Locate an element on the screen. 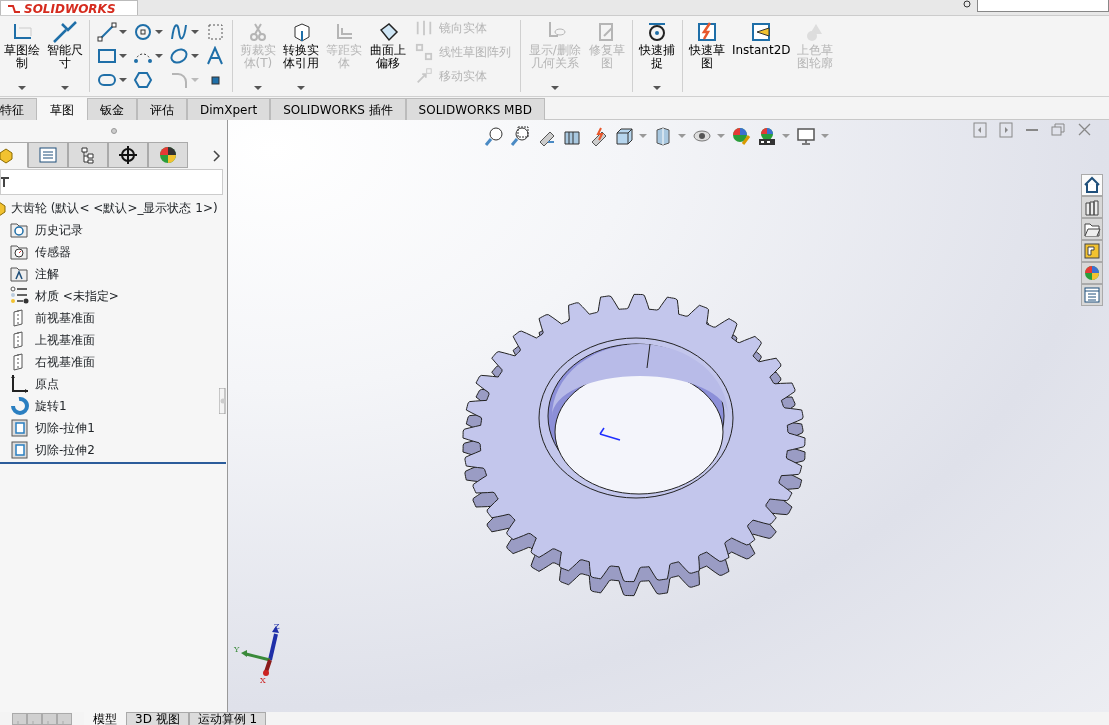  tree-item: 注解 is located at coordinates (47, 274).